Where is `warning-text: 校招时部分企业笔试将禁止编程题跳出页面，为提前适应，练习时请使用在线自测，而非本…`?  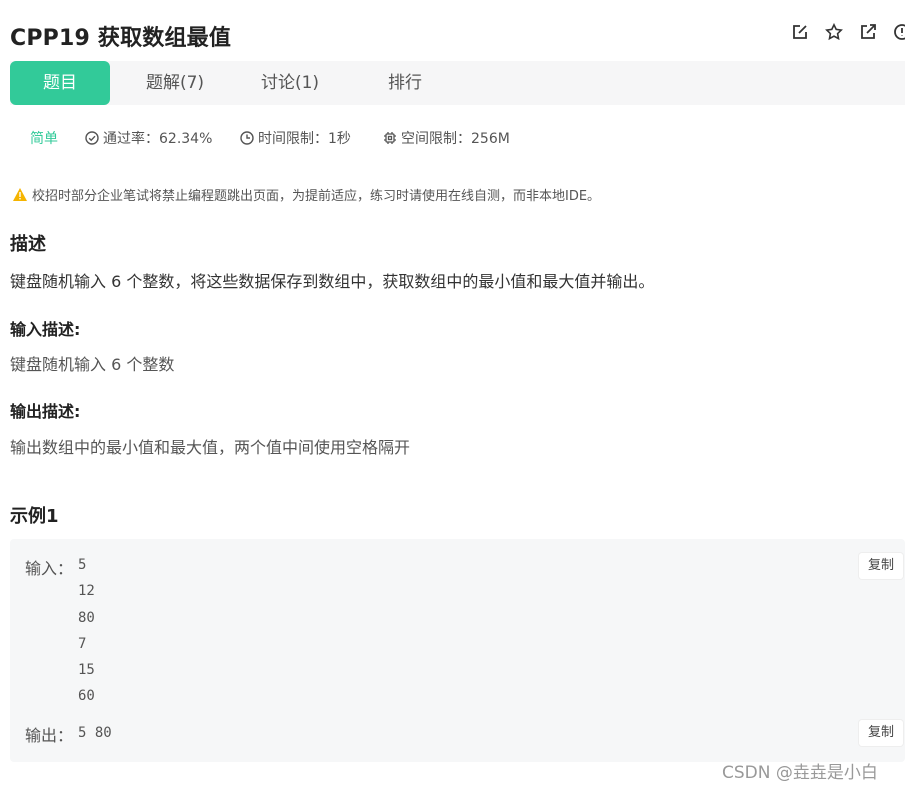
warning-text: 校招时部分企业笔试将禁止编程题跳出页面，为提前适应，练习时请使用在线自测，而非本… is located at coordinates (316, 196).